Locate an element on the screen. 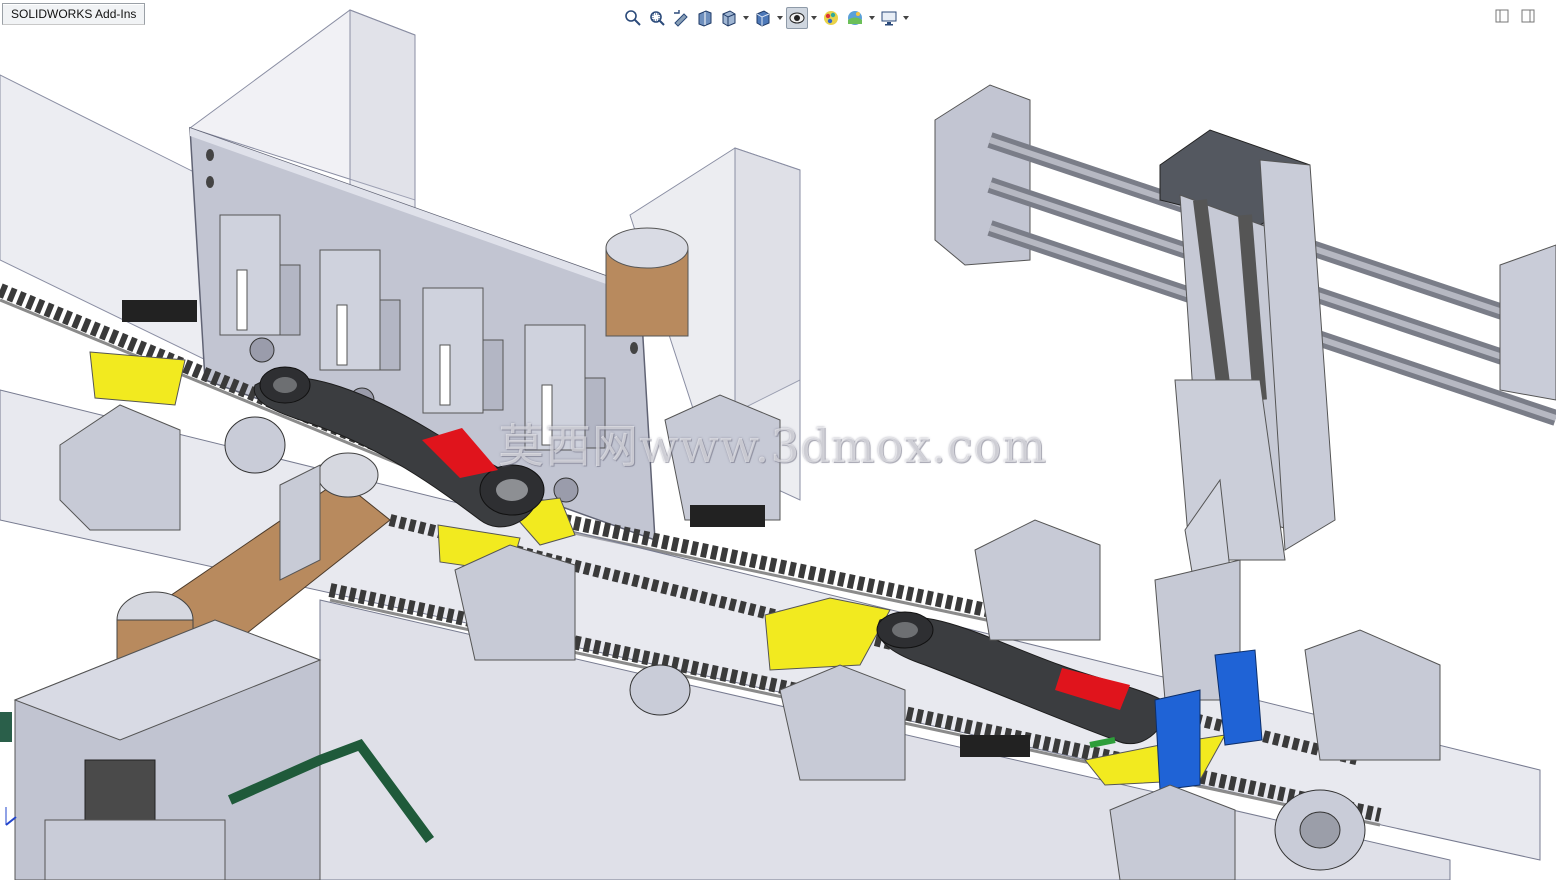 This screenshot has width=1556, height=880. tab-solidworks-add-ins: SOLIDWORKS Add-Ins is located at coordinates (74, 14).